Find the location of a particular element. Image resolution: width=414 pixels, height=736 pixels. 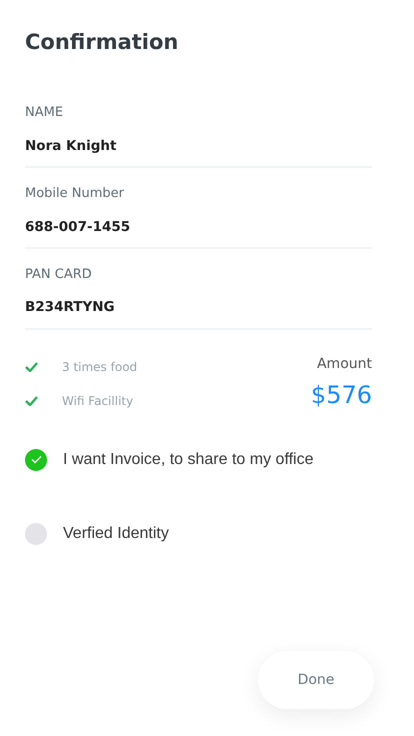

input-field: 688-007-1455 is located at coordinates (198, 232).